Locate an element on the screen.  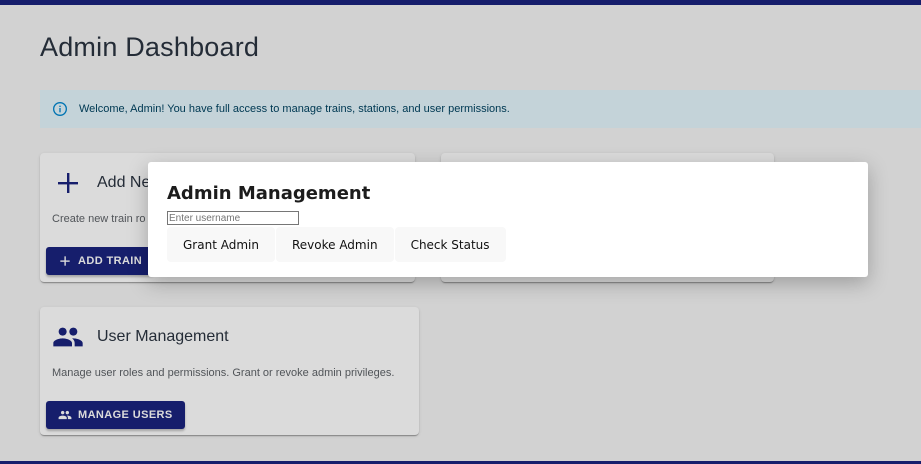
grant-admin-button: Grant Admin is located at coordinates (221, 244).